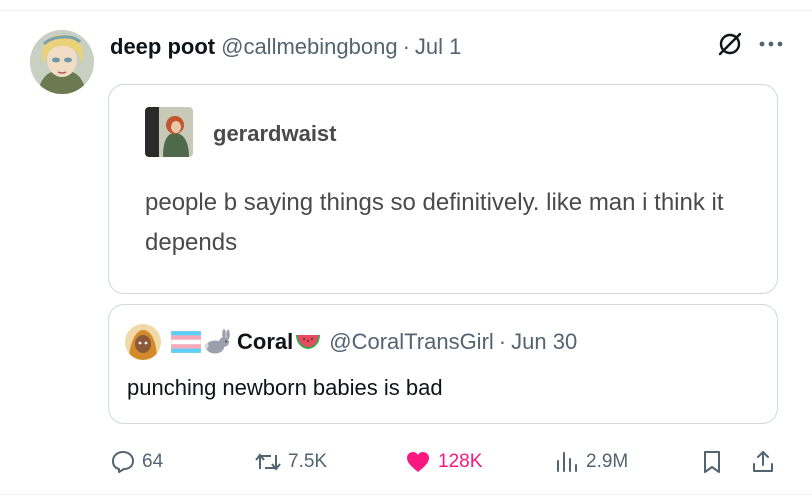 This screenshot has height=502, width=812. Describe the element at coordinates (162, 47) in the screenshot. I see `author-display-name: deep poot` at that location.